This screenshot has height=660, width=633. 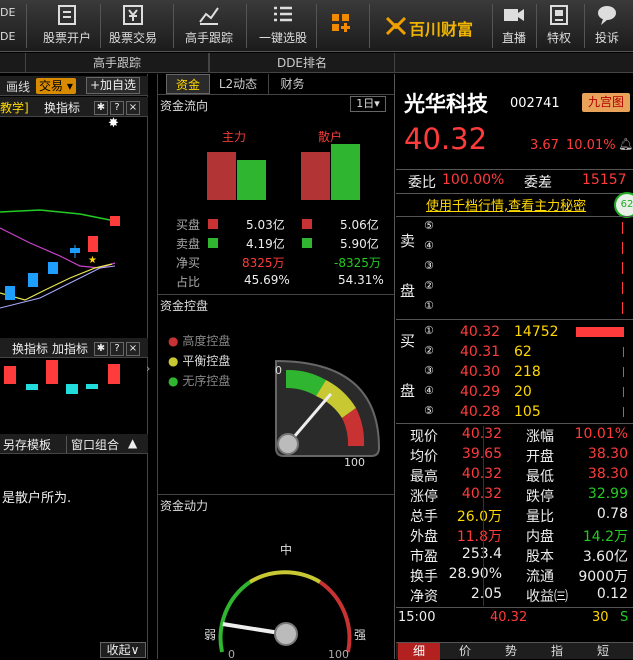 I want to click on buy-level-price: 40.28, so click(x=480, y=412).